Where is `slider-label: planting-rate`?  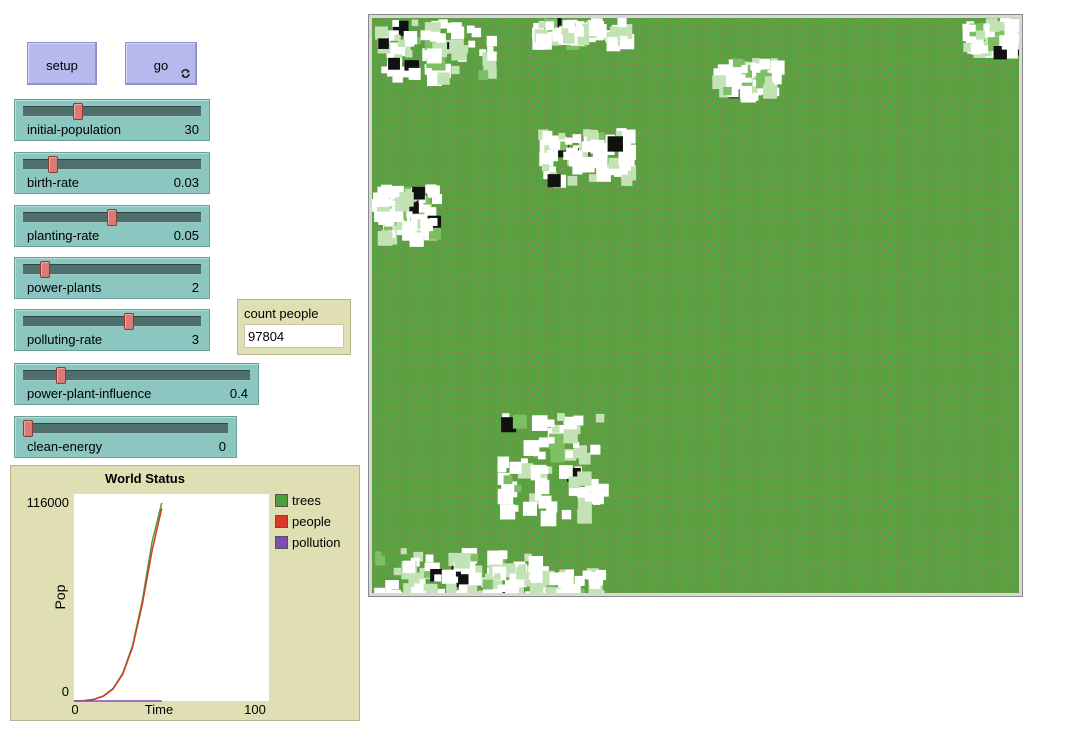 slider-label: planting-rate is located at coordinates (63, 235).